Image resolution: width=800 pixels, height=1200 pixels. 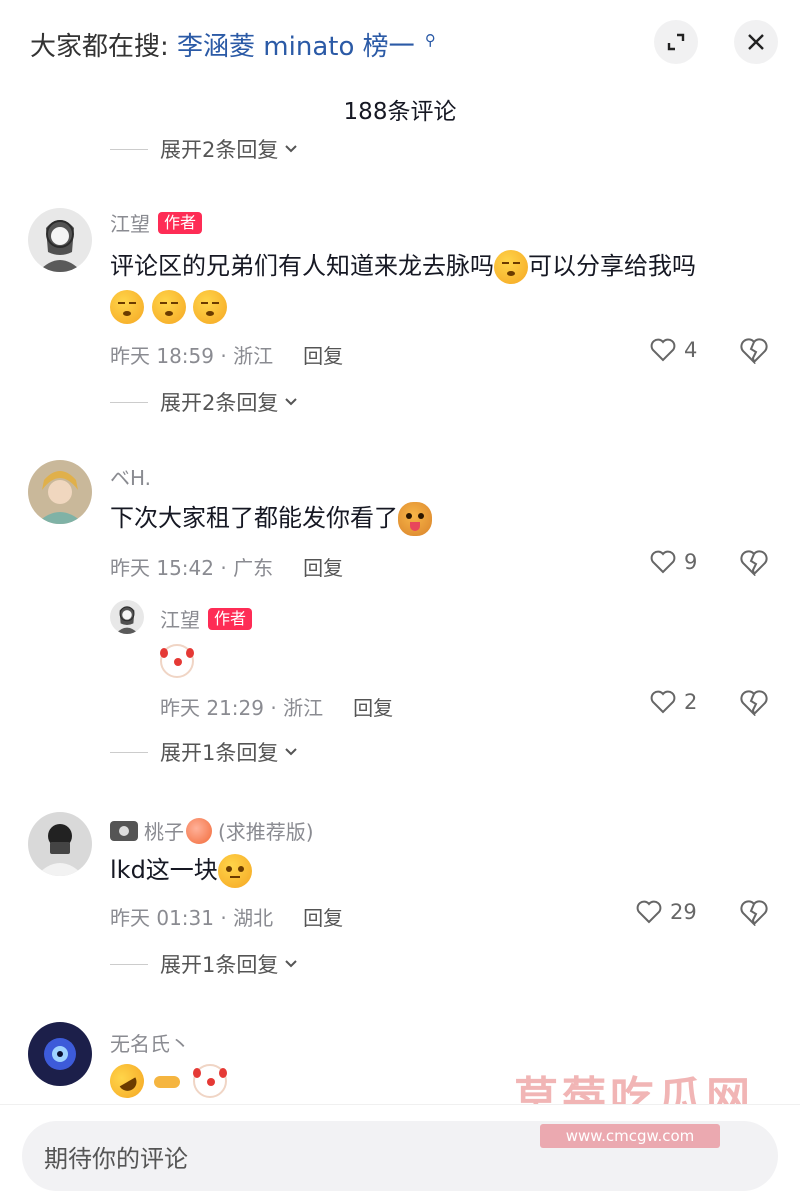 What do you see at coordinates (116, 1158) in the screenshot?
I see `comment-input-placeholder: 期待你的评论` at bounding box center [116, 1158].